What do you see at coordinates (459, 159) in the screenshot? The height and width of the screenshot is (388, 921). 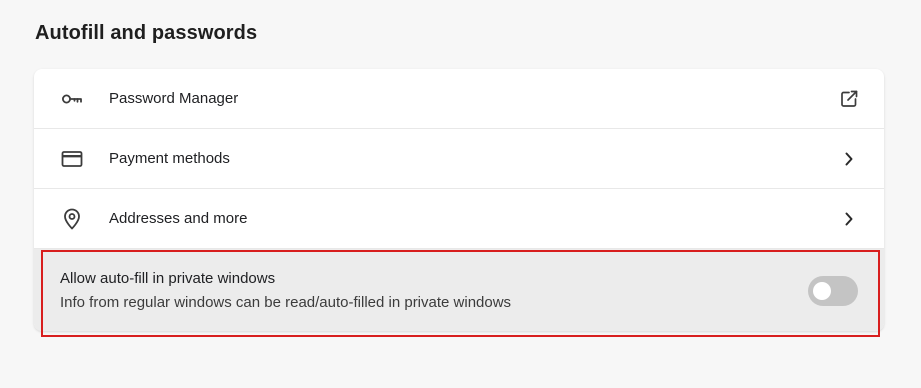 I see `payment-methods-row: Payment methods` at bounding box center [459, 159].